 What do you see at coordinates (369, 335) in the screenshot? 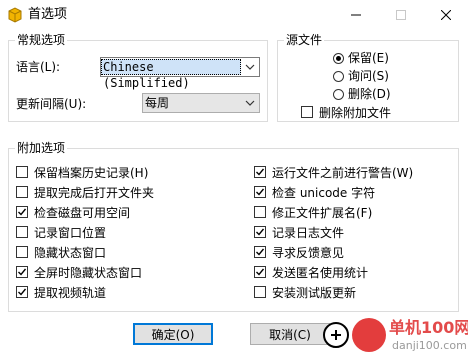
I see `watermark-logo` at bounding box center [369, 335].